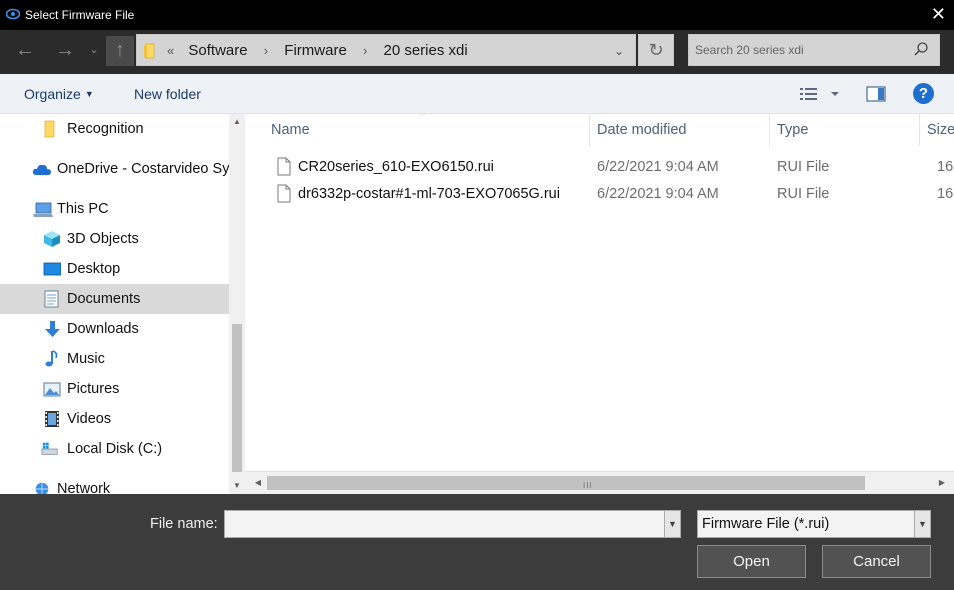 Image resolution: width=954 pixels, height=590 pixels. I want to click on file-name-input, so click(444, 524).